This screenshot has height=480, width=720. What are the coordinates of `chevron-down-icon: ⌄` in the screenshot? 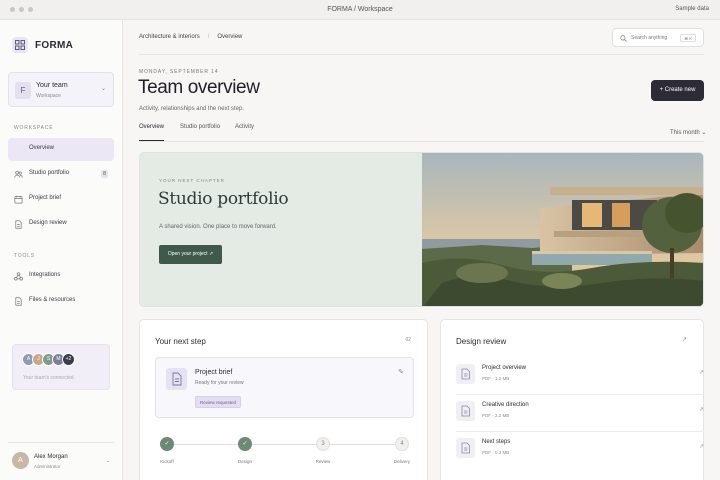 It's located at (103, 89).